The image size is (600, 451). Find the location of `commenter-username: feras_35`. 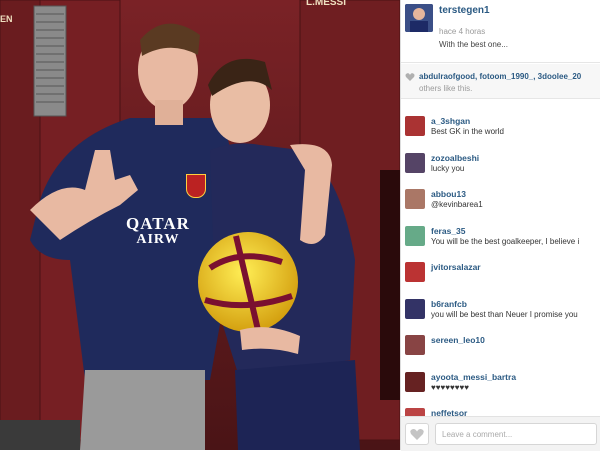

commenter-username: feras_35 is located at coordinates (448, 231).